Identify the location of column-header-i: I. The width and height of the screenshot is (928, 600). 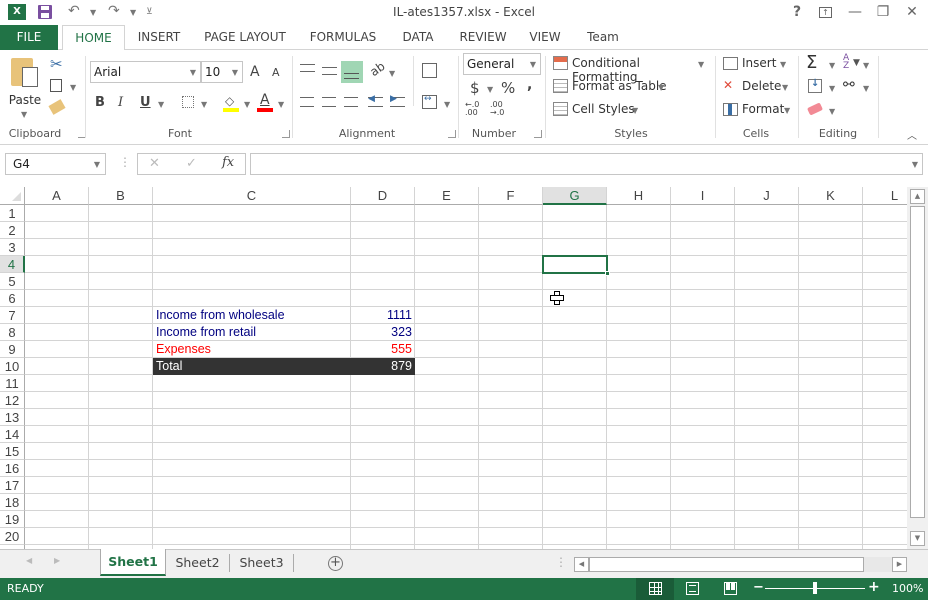
(703, 196).